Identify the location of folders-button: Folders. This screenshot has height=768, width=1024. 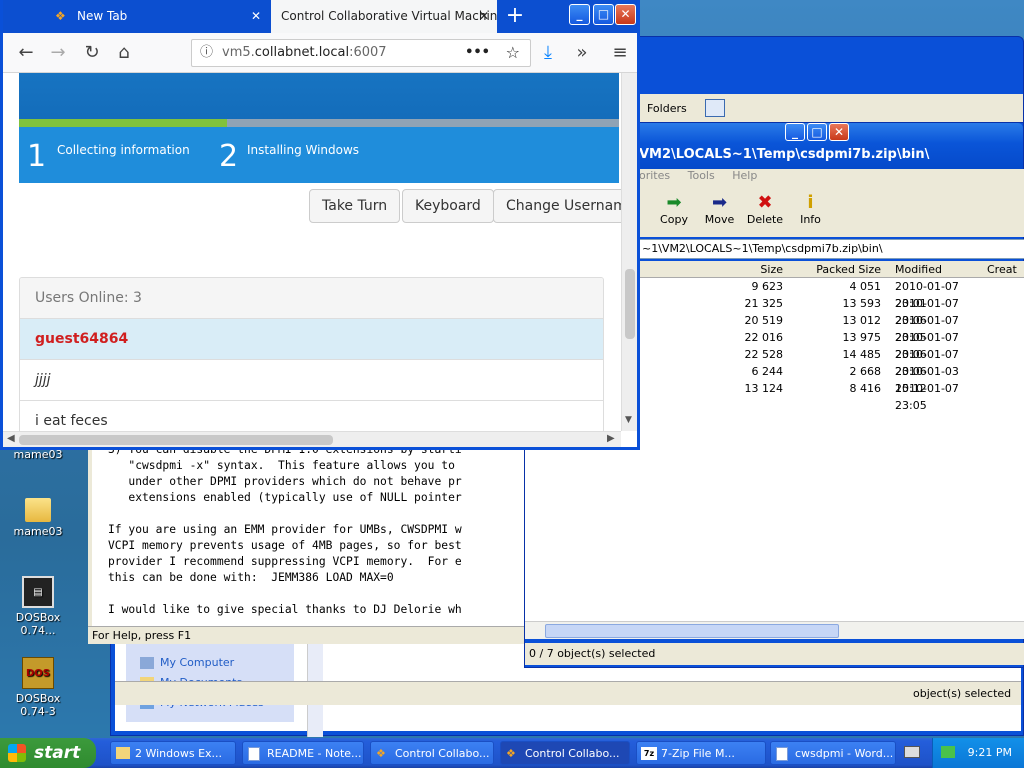
(667, 108).